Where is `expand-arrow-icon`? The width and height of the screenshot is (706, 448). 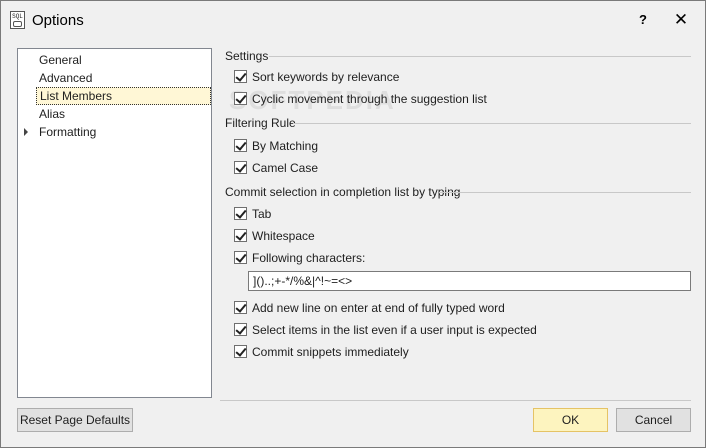
expand-arrow-icon is located at coordinates (26, 132).